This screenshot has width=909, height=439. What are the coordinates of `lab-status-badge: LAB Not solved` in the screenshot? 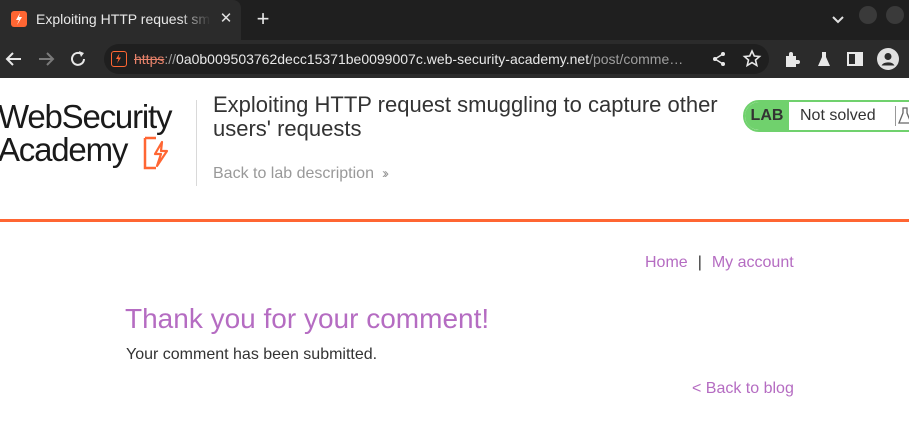 It's located at (826, 116).